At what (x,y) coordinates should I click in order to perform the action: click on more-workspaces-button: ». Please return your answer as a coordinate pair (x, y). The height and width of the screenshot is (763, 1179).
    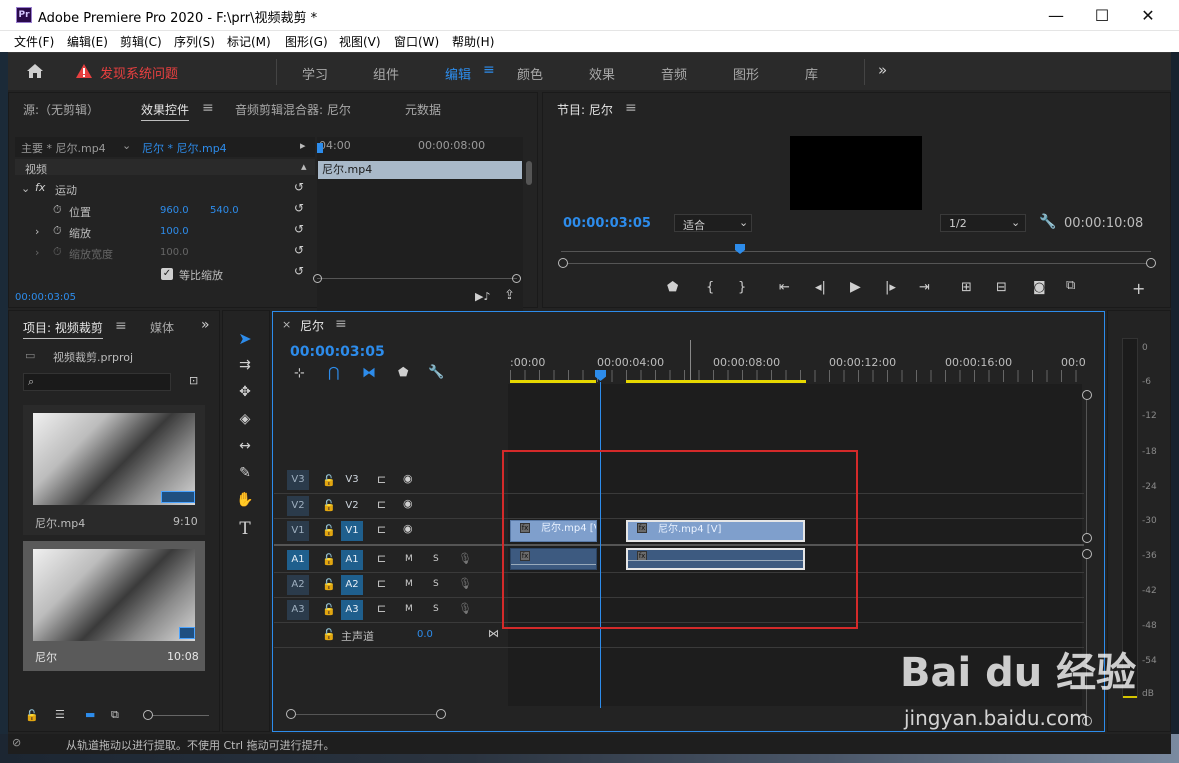
    Looking at the image, I should click on (882, 70).